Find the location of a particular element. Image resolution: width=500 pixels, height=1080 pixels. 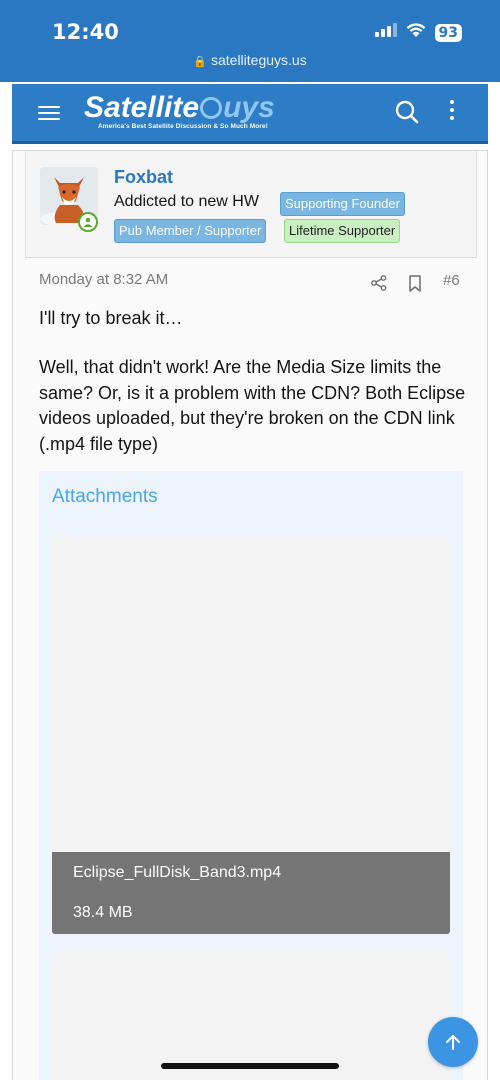

url-bar: 🔒 satelliteguys.us is located at coordinates (250, 60).